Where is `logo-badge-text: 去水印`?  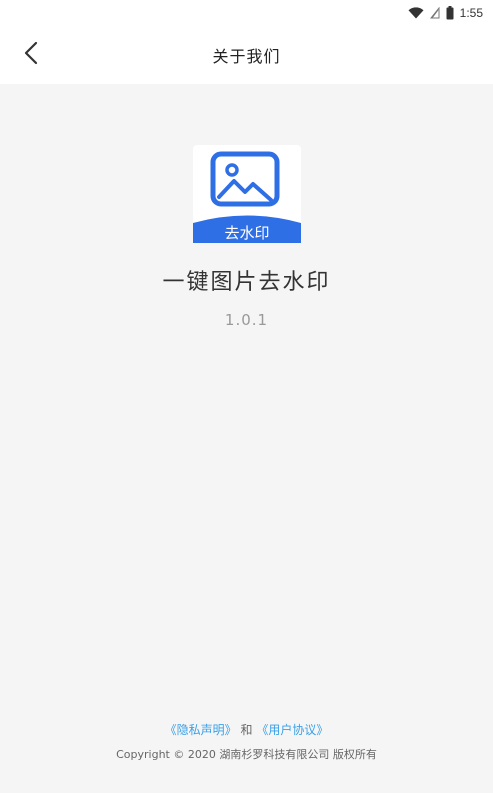
logo-badge-text: 去水印 is located at coordinates (246, 233).